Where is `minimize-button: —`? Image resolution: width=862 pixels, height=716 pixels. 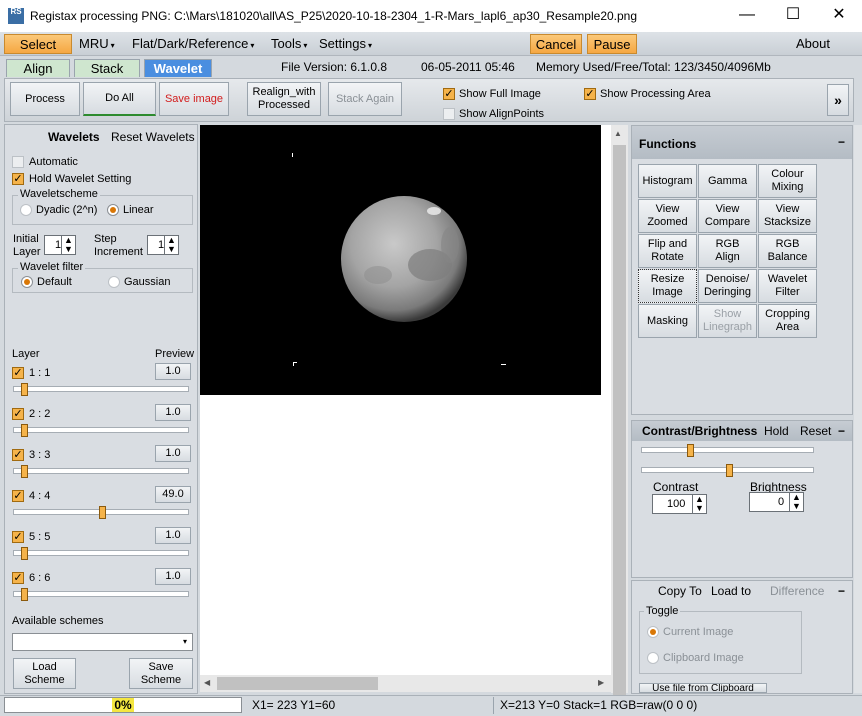
minimize-button: — is located at coordinates (747, 16).